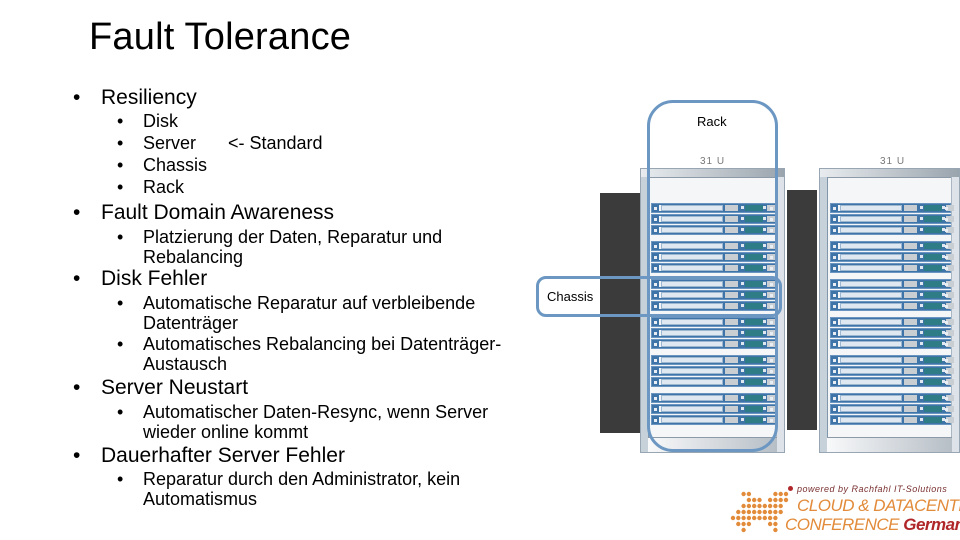 Image resolution: width=960 pixels, height=540 pixels. Describe the element at coordinates (802, 310) in the screenshot. I see `dark-panel-middle` at that location.